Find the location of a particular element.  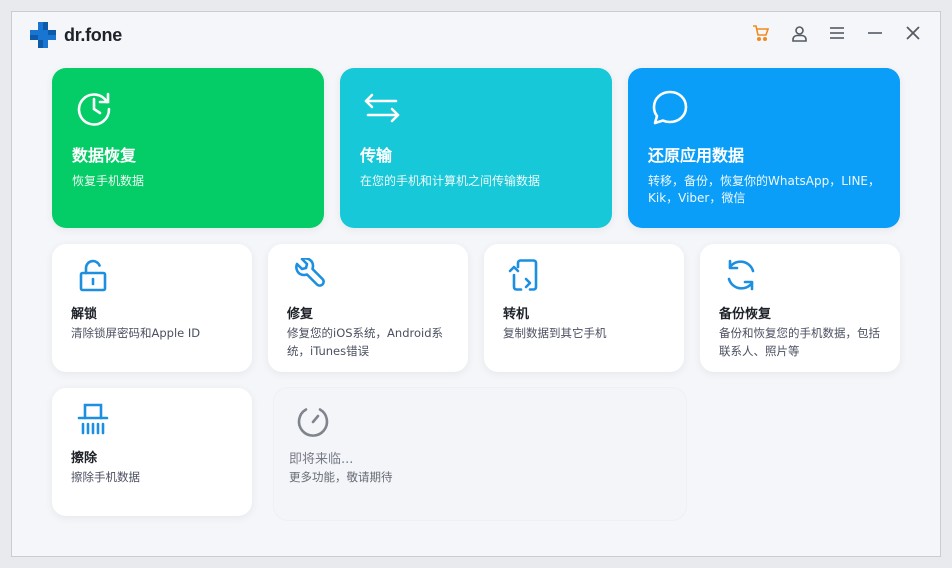

data-recovery-card: 数据恢复 恢复手机数据 is located at coordinates (188, 148).